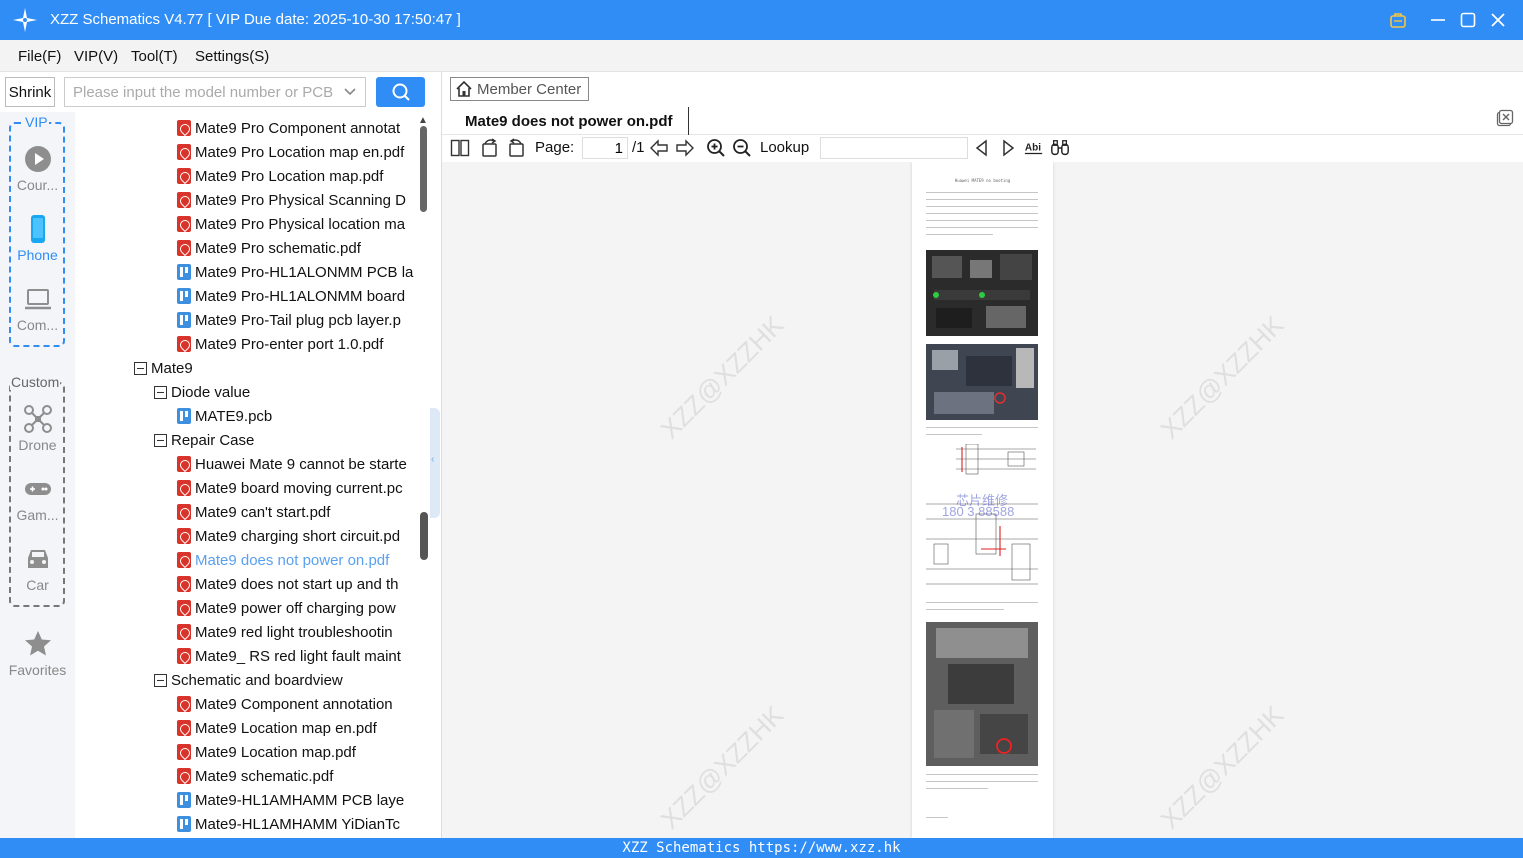 The height and width of the screenshot is (858, 1523). Describe the element at coordinates (894, 148) in the screenshot. I see `lookup-input` at that location.